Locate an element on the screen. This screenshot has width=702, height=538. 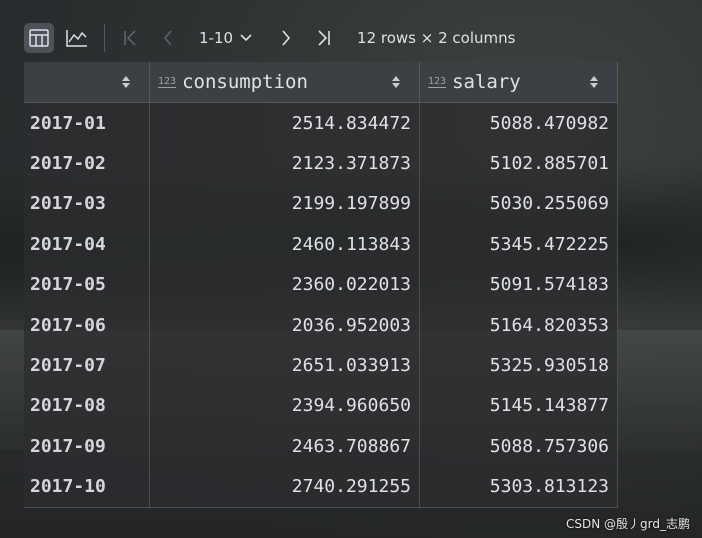
watermark: CSDN @殷丿grd_志鹏 is located at coordinates (628, 524).